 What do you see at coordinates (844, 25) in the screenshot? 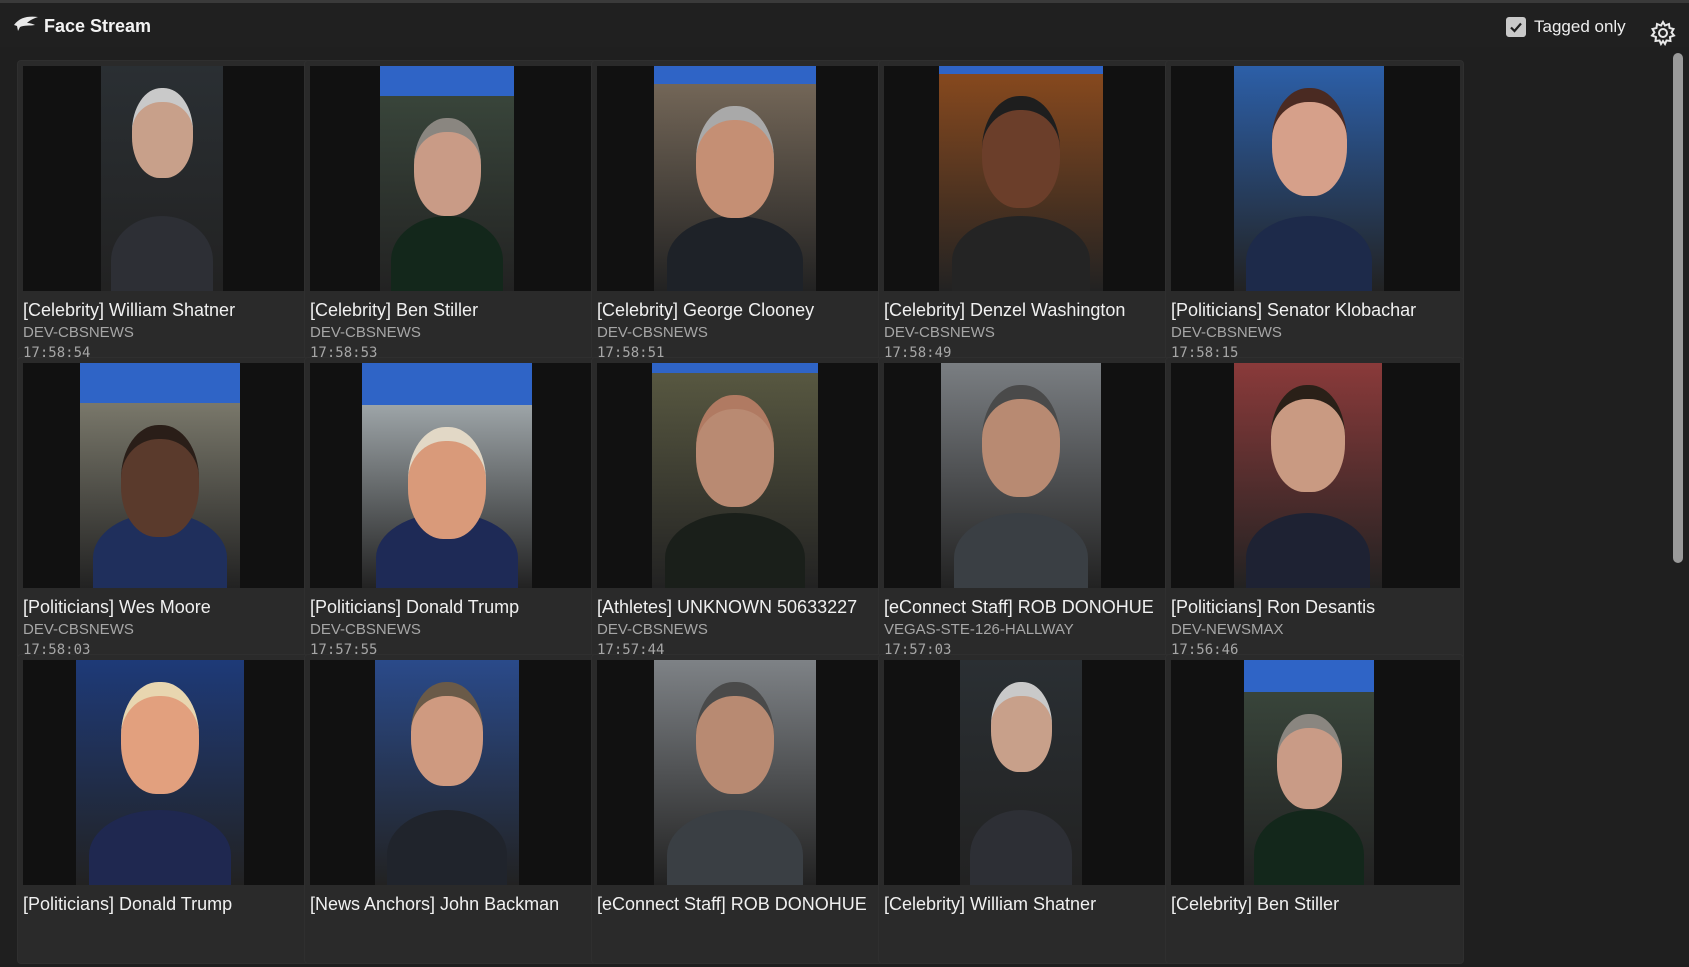
I see `title-bar: Face Stream Tagged only` at bounding box center [844, 25].